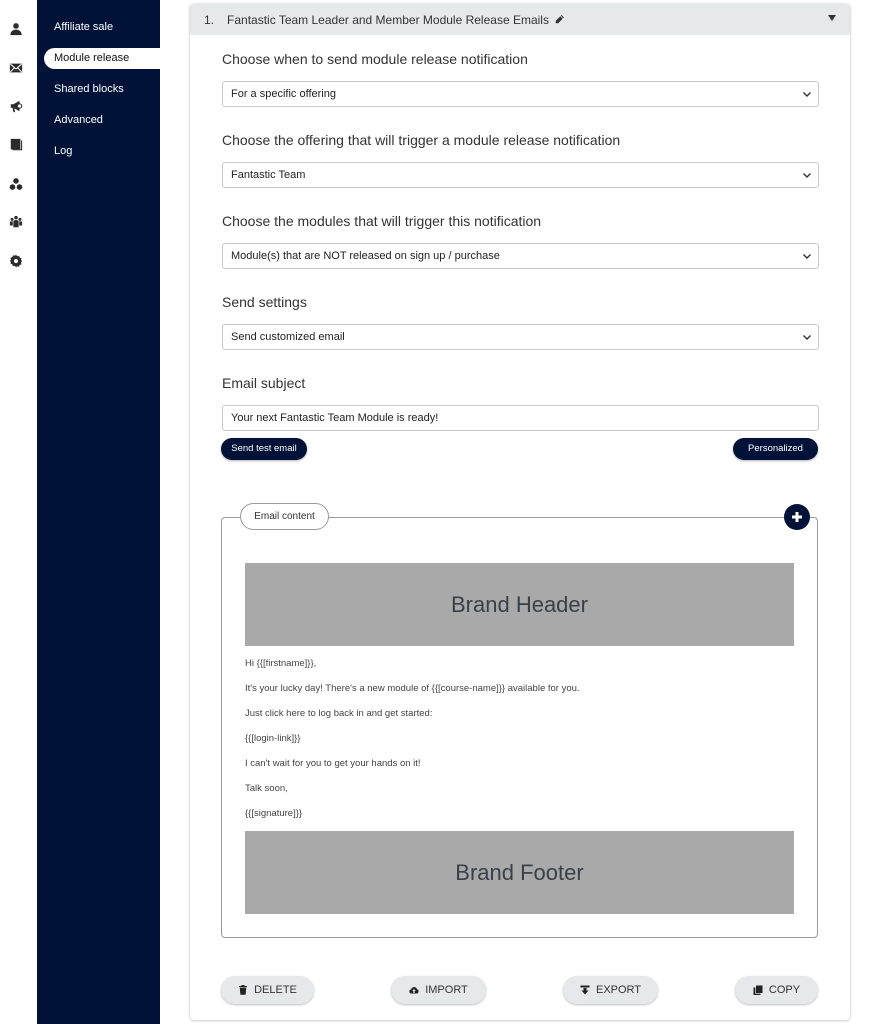  What do you see at coordinates (264, 383) in the screenshot?
I see `section-label-subject: Email subject` at bounding box center [264, 383].